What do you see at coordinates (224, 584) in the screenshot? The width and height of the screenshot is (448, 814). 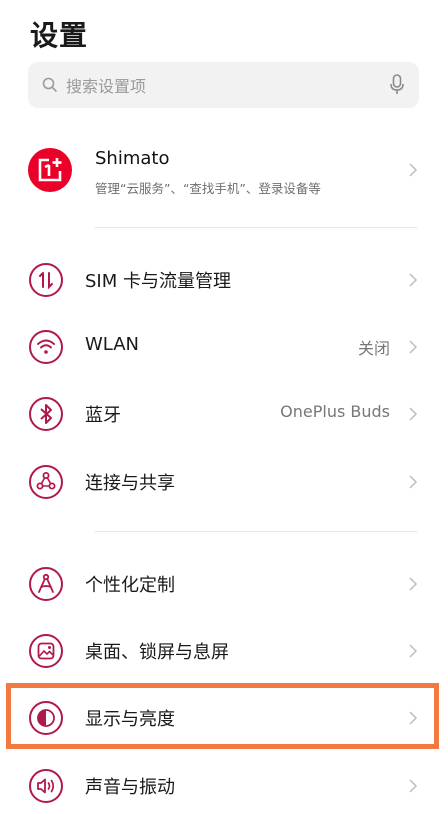 I see `settings-item-personalize: 个性化定制` at bounding box center [224, 584].